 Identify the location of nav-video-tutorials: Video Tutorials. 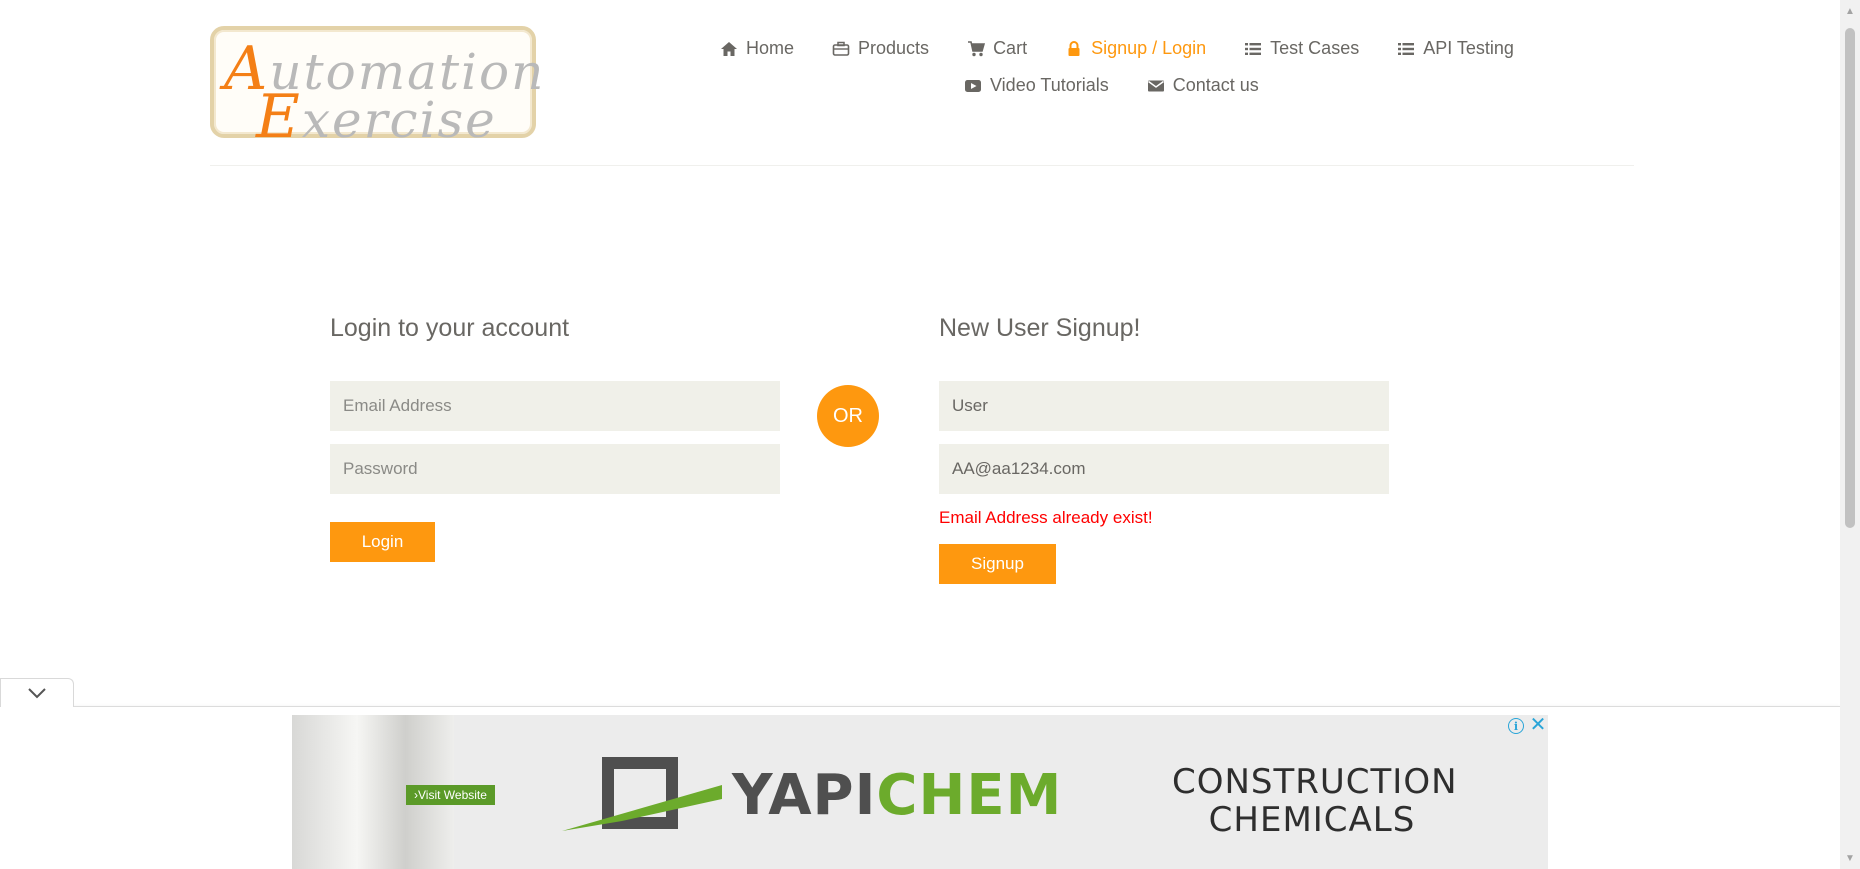
(1036, 85).